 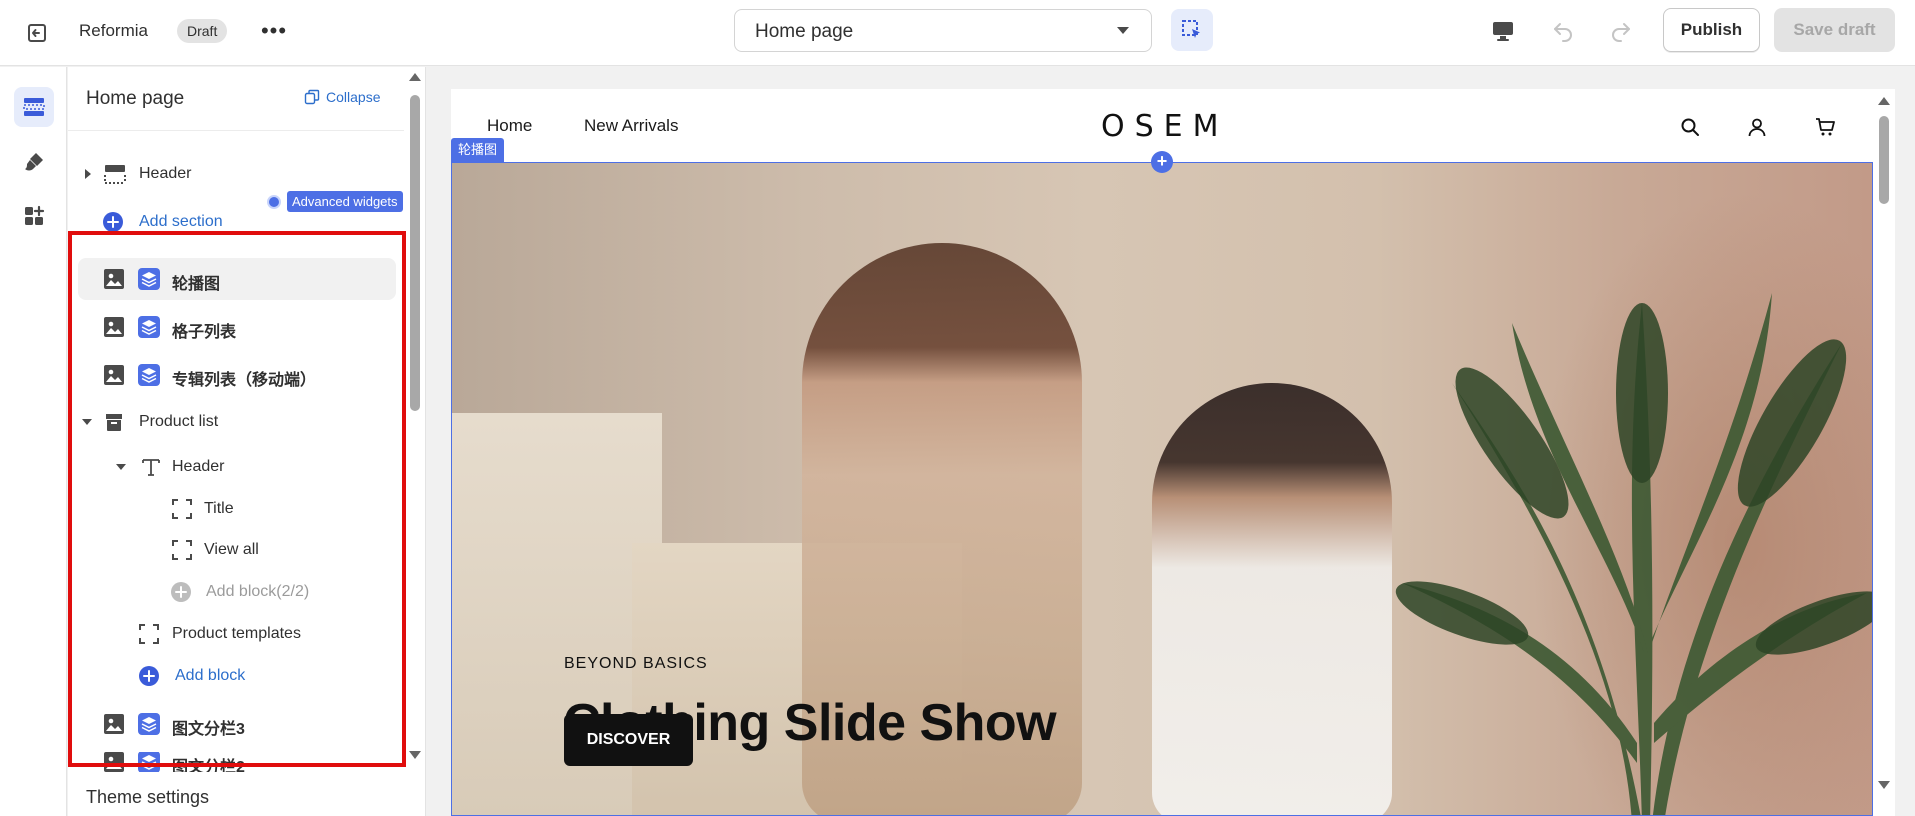 I want to click on account-icon, so click(x=1757, y=127).